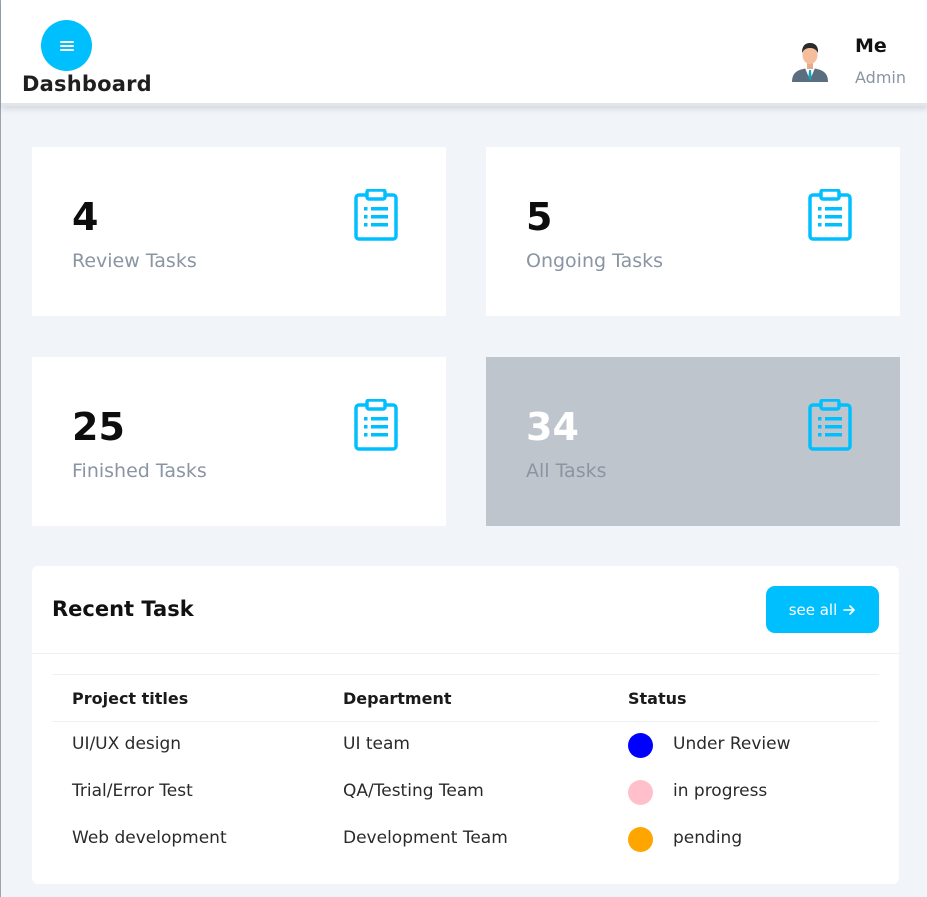 The width and height of the screenshot is (927, 897). Describe the element at coordinates (693, 441) in the screenshot. I see `stat-card-all: 34 All Tasks` at that location.